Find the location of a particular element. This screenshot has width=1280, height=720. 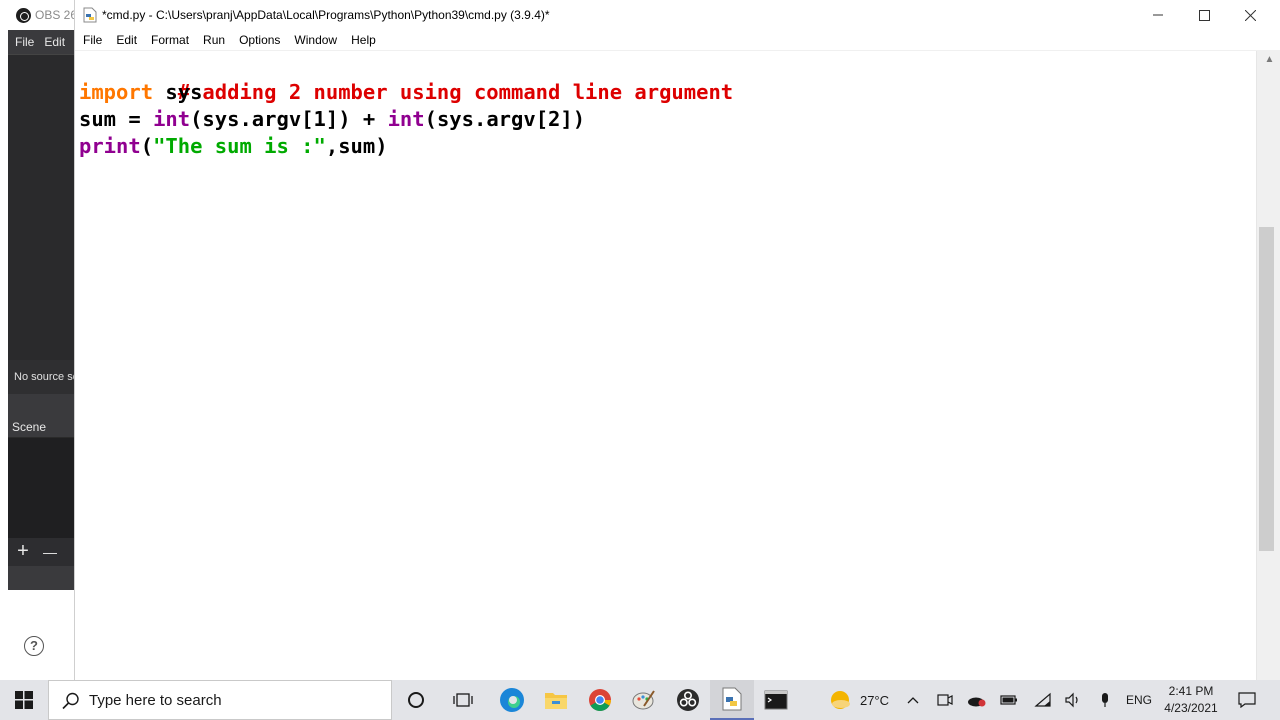

code-text: ( is located at coordinates (147, 146).